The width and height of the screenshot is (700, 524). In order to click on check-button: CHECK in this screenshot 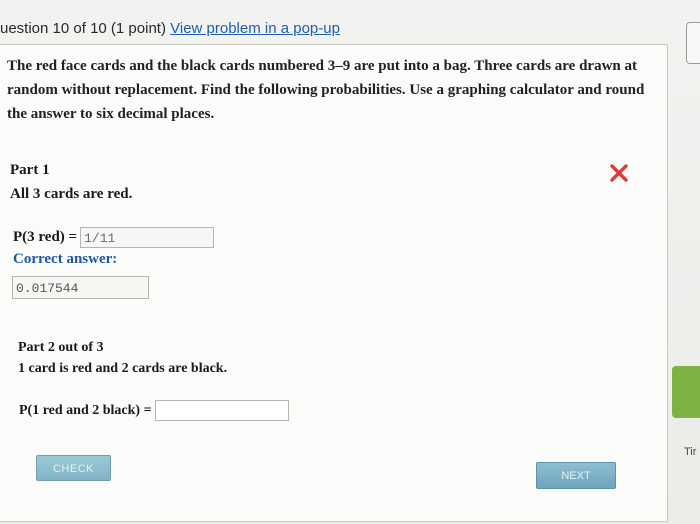, I will do `click(73, 468)`.